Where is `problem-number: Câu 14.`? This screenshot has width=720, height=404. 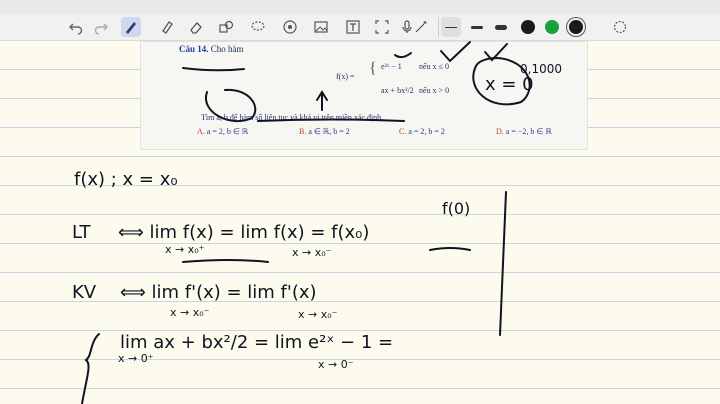 problem-number: Câu 14. is located at coordinates (194, 49).